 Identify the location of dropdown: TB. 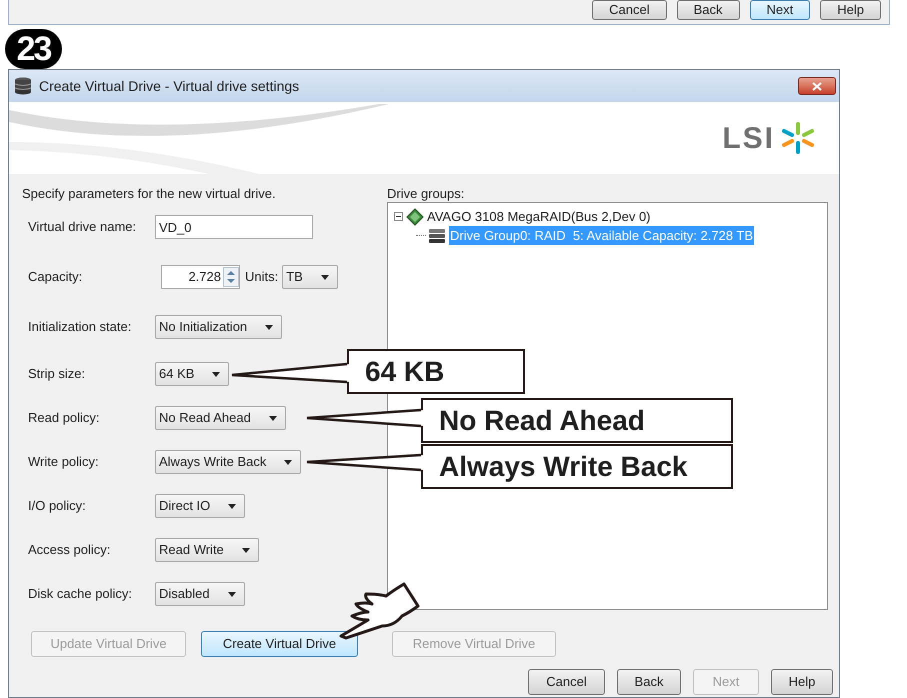
(310, 277).